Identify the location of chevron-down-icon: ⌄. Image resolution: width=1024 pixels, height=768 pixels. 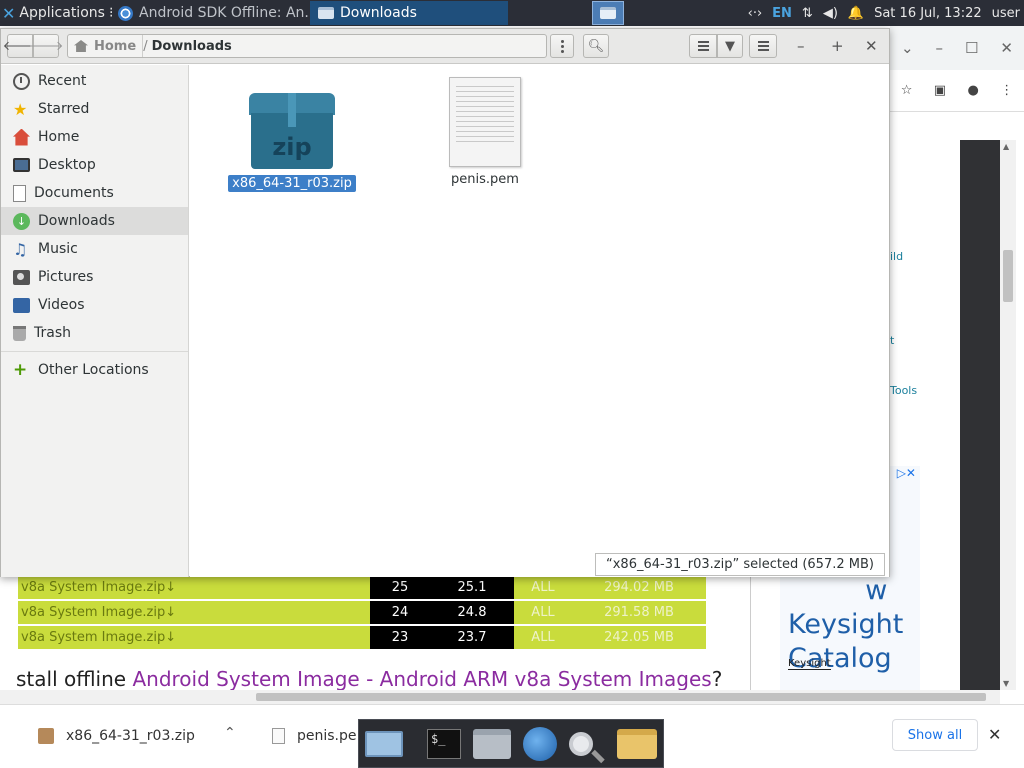
(907, 48).